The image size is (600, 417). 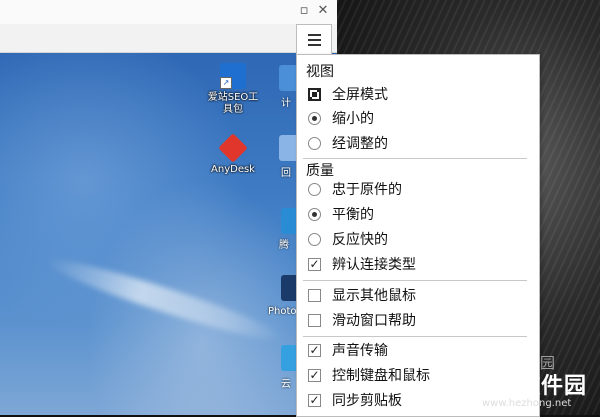 I want to click on watermark-line2: 合众软件园, so click(x=530, y=386).